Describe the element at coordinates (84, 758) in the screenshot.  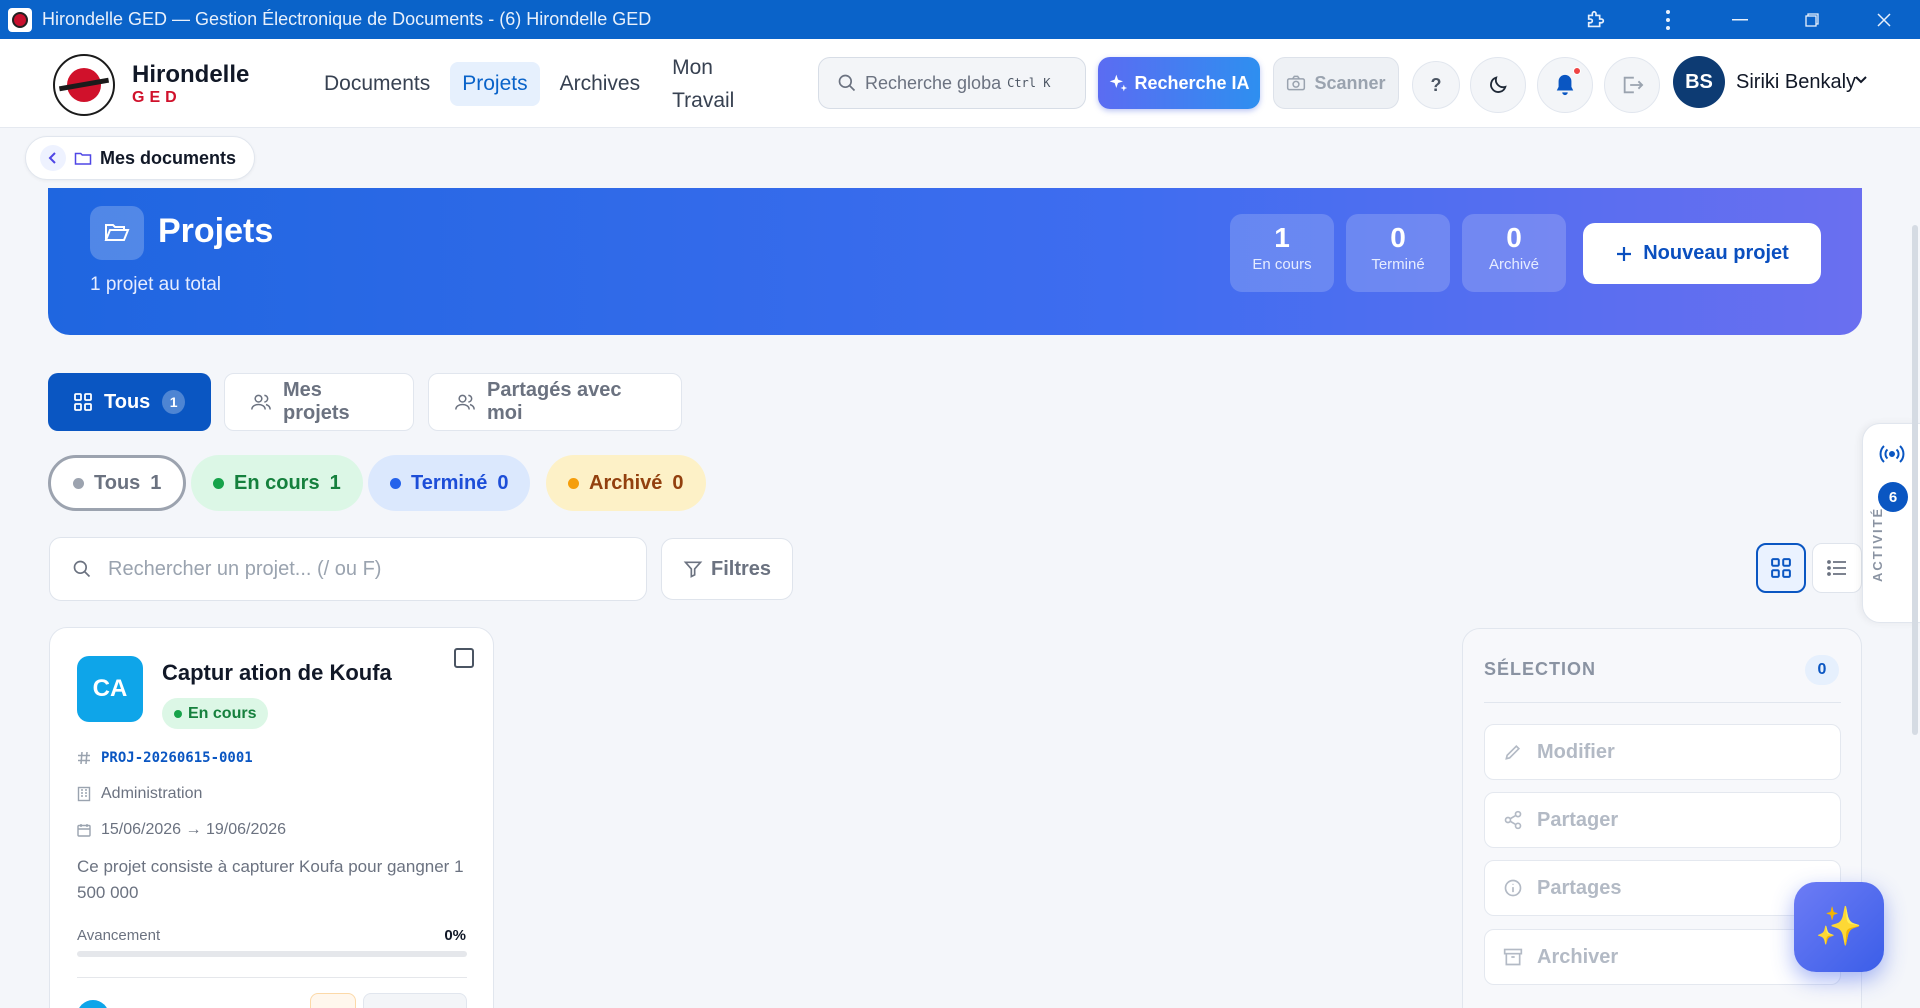
I see `hash-icon` at that location.